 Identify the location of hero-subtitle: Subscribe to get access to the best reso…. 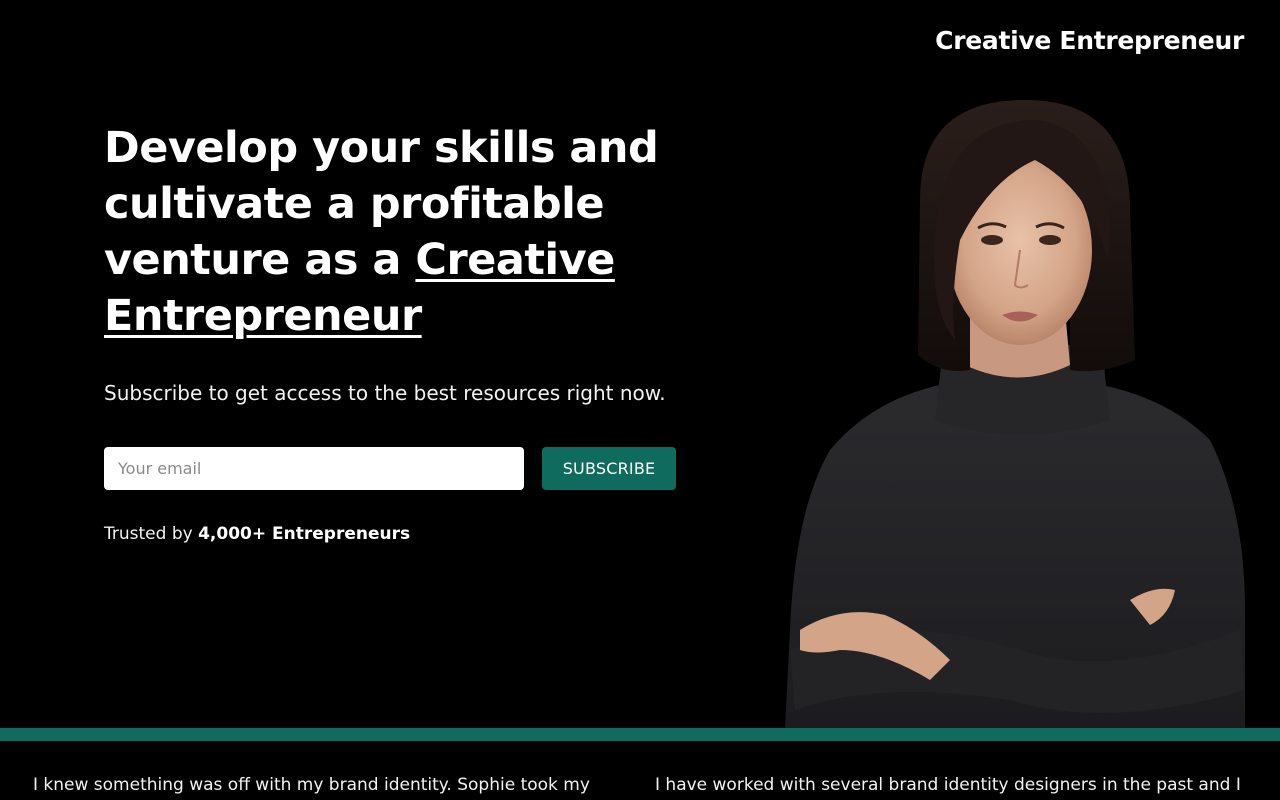
(385, 393).